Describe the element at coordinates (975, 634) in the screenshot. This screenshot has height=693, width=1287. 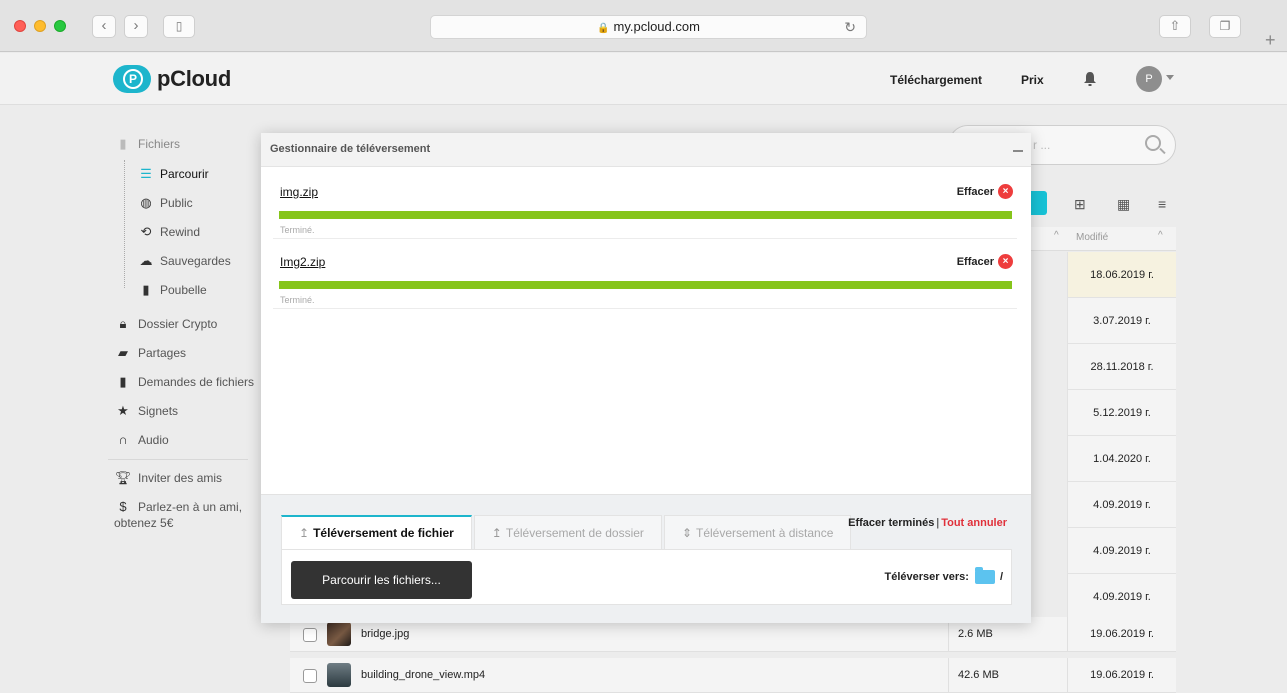
I see `file-size: 2.6 MB` at that location.